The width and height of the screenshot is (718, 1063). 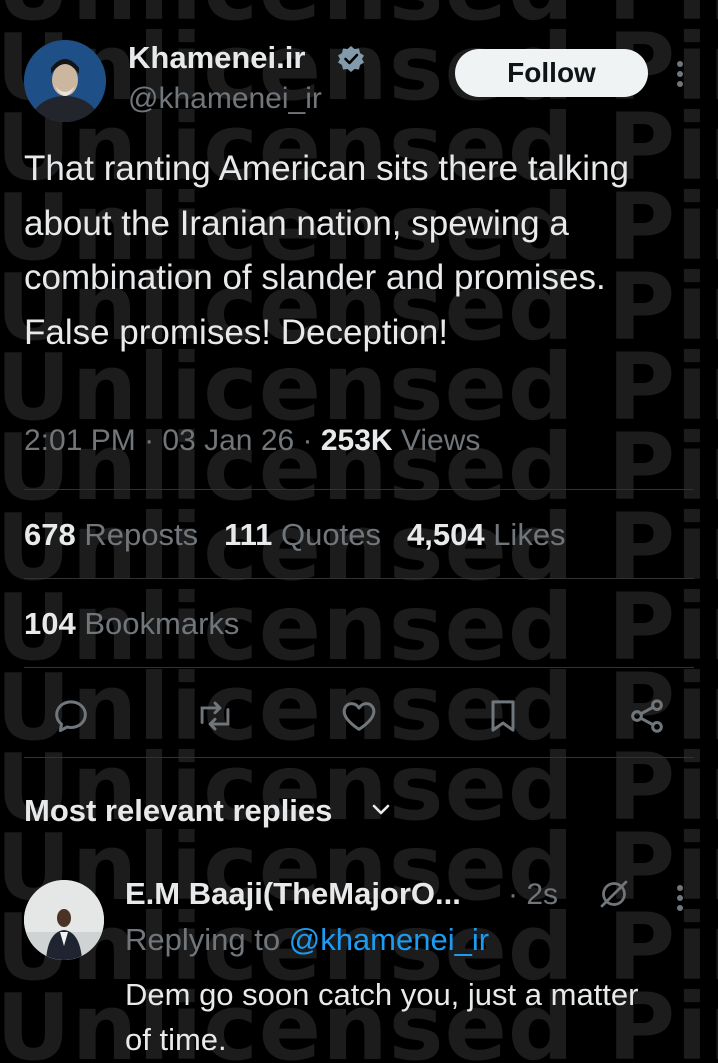 What do you see at coordinates (647, 716) in the screenshot?
I see `share-icon` at bounding box center [647, 716].